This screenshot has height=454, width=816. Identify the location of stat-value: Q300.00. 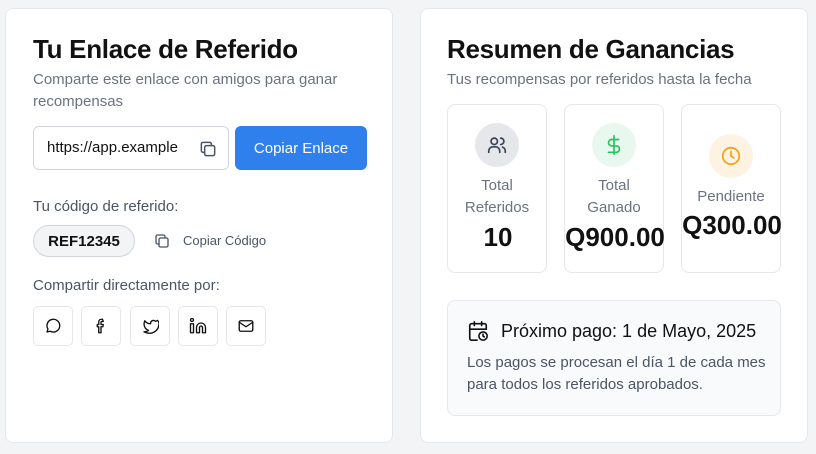
(732, 225).